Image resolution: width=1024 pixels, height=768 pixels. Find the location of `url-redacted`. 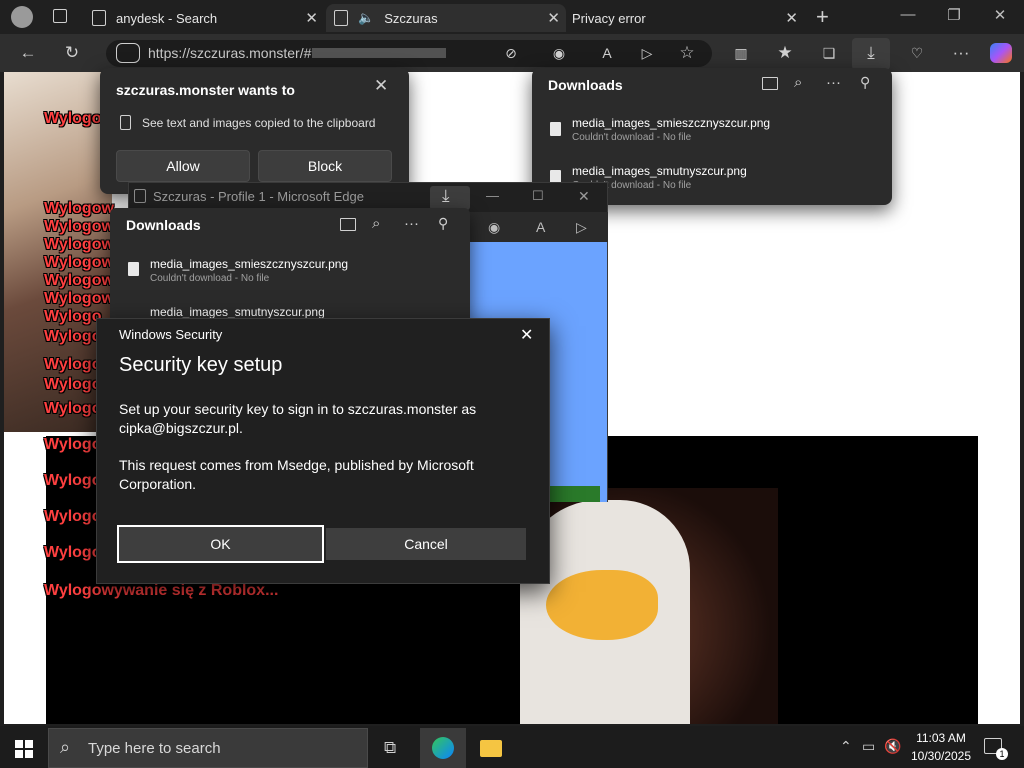

url-redacted is located at coordinates (379, 53).